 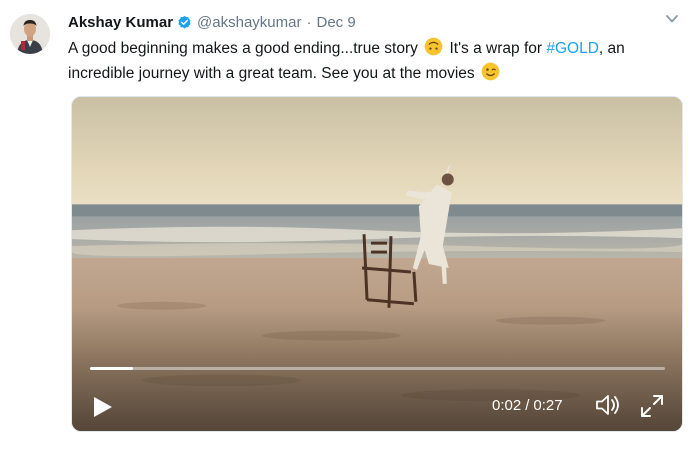 I want to click on verified-badge-icon, so click(x=184, y=21).